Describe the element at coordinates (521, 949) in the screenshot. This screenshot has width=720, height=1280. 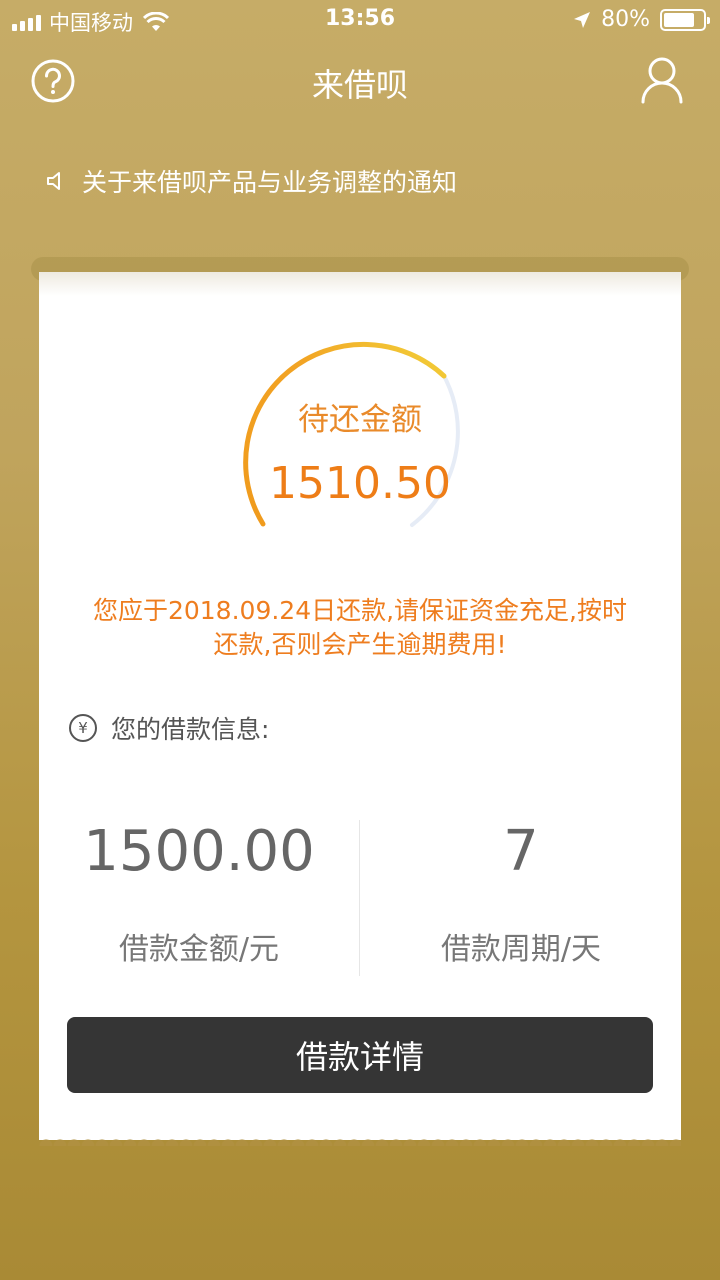
I see `loan-period-label: 借款周期/天` at that location.